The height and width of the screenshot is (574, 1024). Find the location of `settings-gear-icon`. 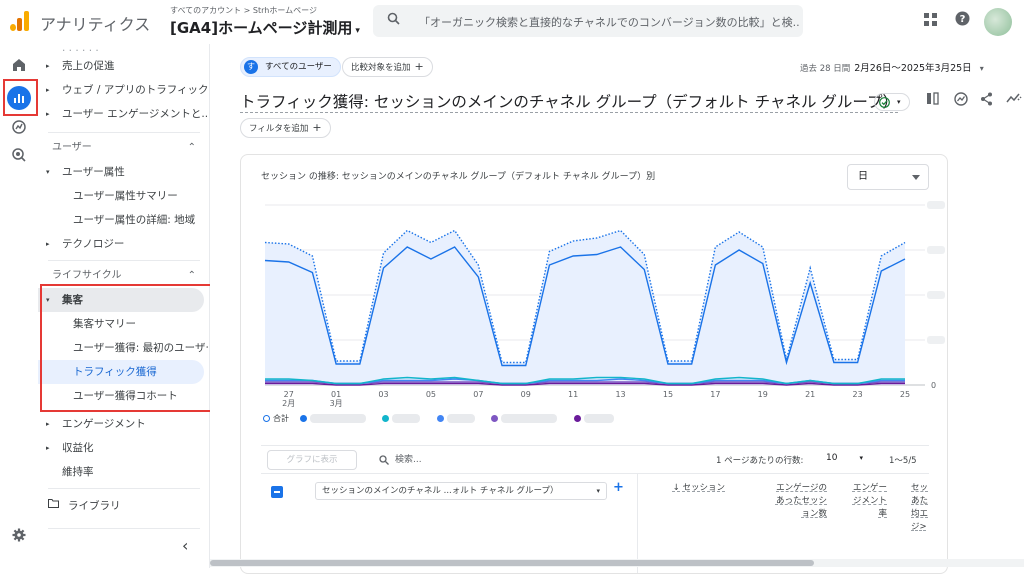

settings-gear-icon is located at coordinates (19, 538).